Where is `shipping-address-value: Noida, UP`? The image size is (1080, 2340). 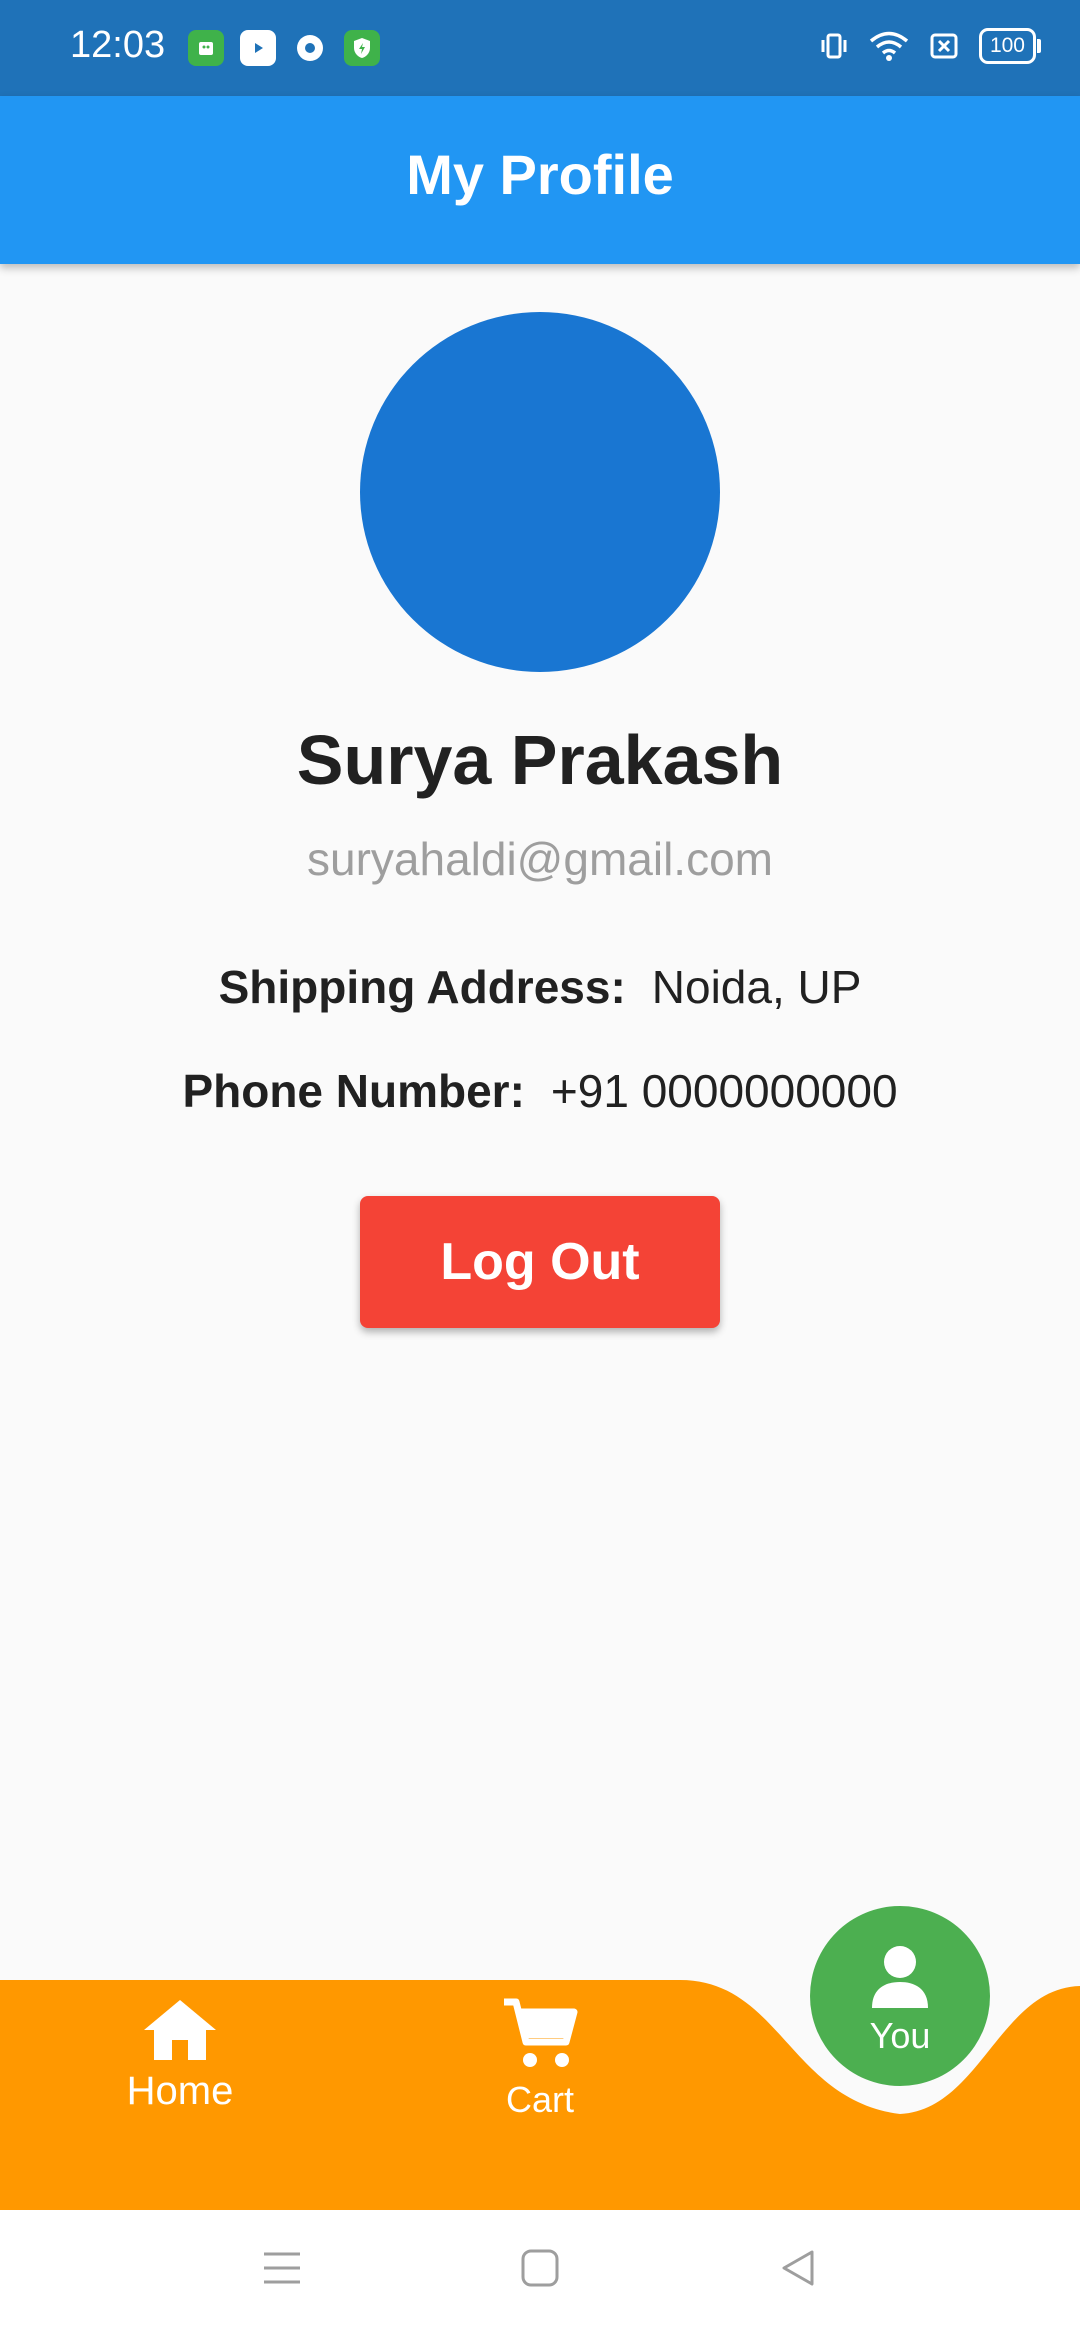 shipping-address-value: Noida, UP is located at coordinates (756, 987).